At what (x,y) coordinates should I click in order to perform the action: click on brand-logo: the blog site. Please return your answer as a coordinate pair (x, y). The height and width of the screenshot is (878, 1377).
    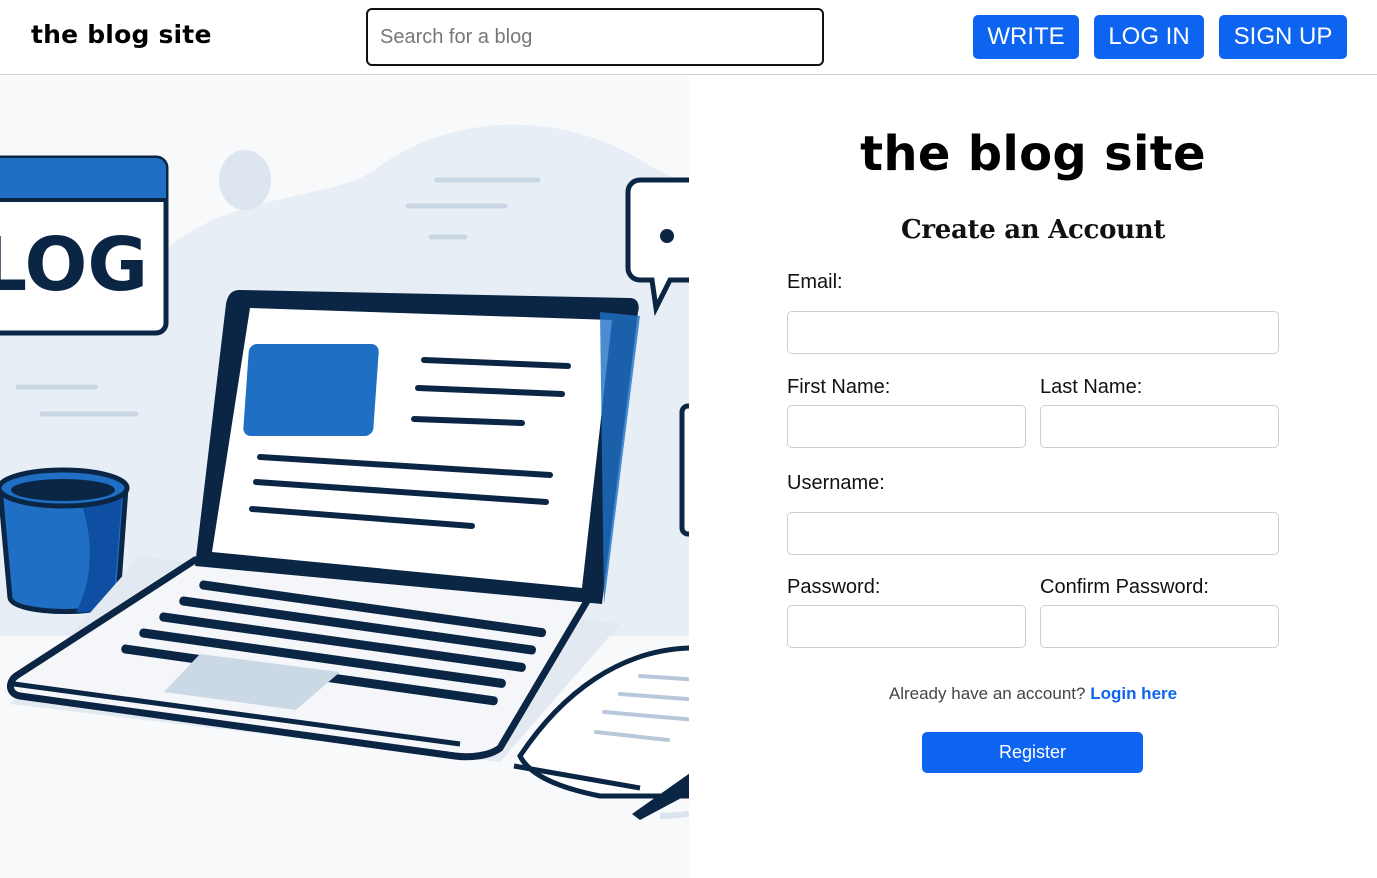
    Looking at the image, I should click on (121, 34).